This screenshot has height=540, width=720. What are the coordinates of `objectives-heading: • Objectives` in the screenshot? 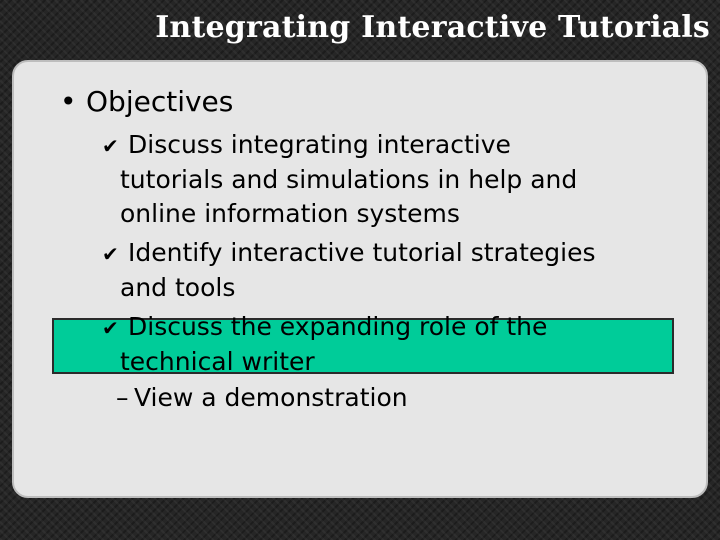 It's located at (146, 102).